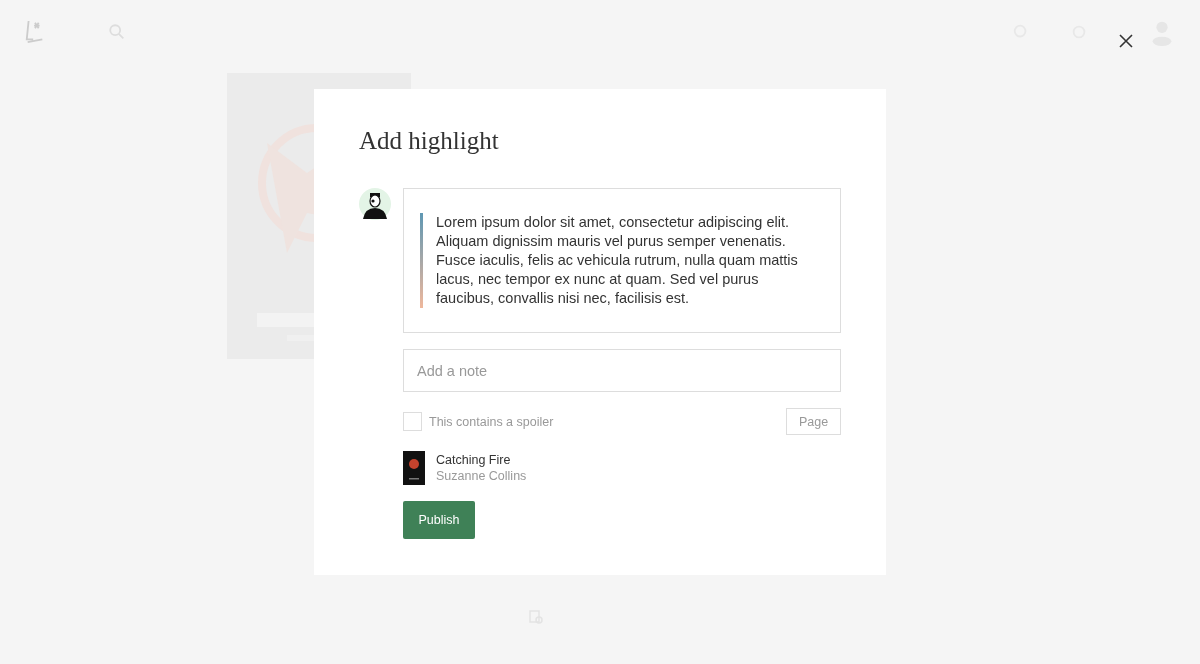  I want to click on dialog-title: Add highlight, so click(429, 141).